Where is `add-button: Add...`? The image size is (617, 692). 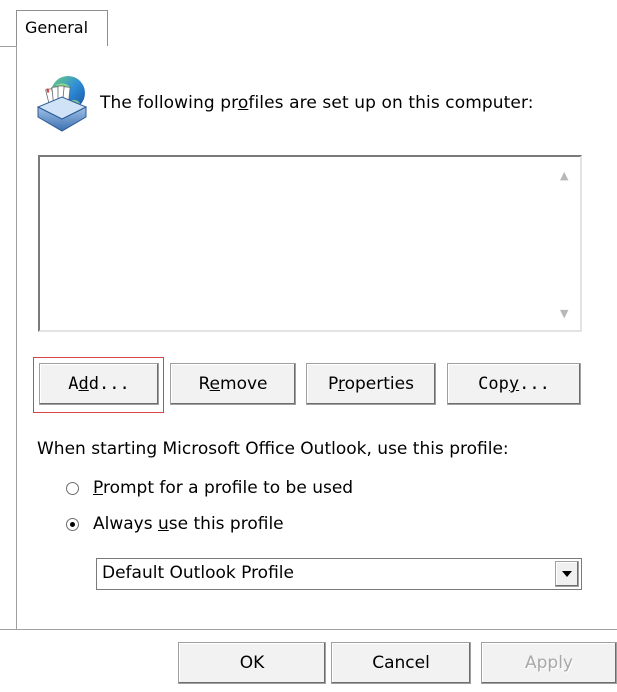
add-button: Add... is located at coordinates (99, 384).